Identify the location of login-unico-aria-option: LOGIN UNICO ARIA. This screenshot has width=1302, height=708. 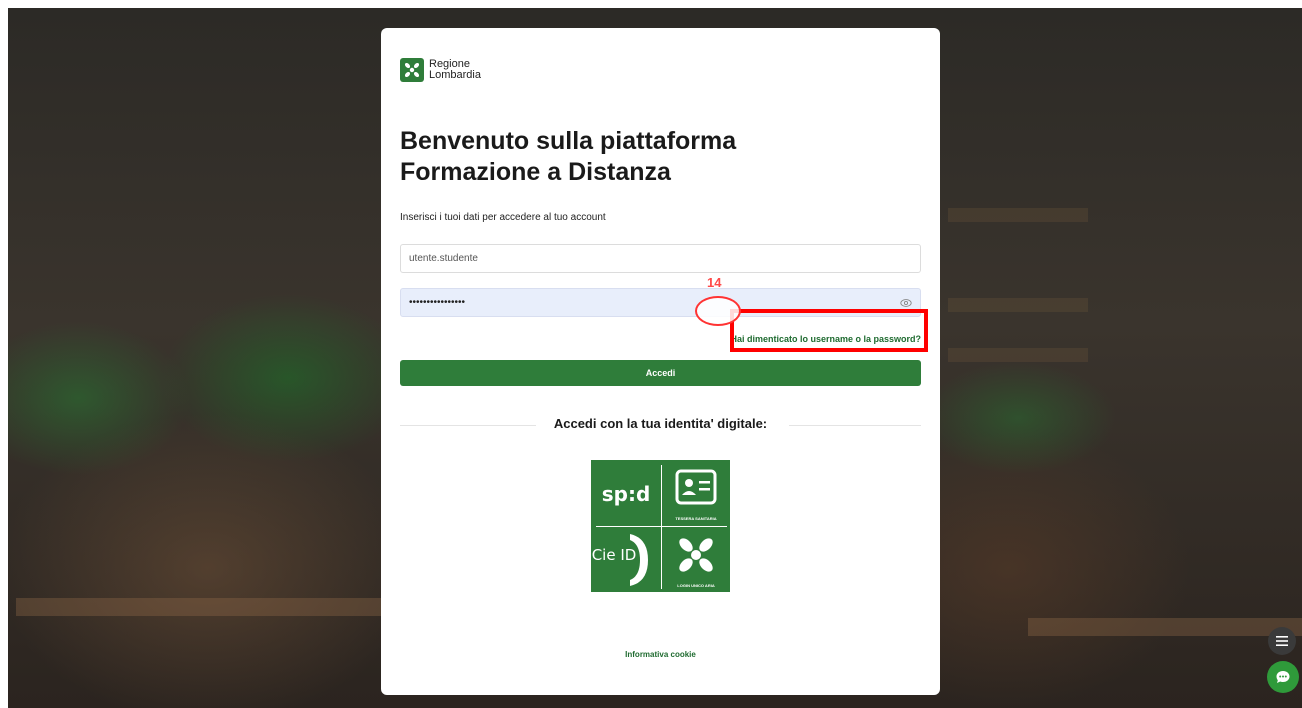
(696, 560).